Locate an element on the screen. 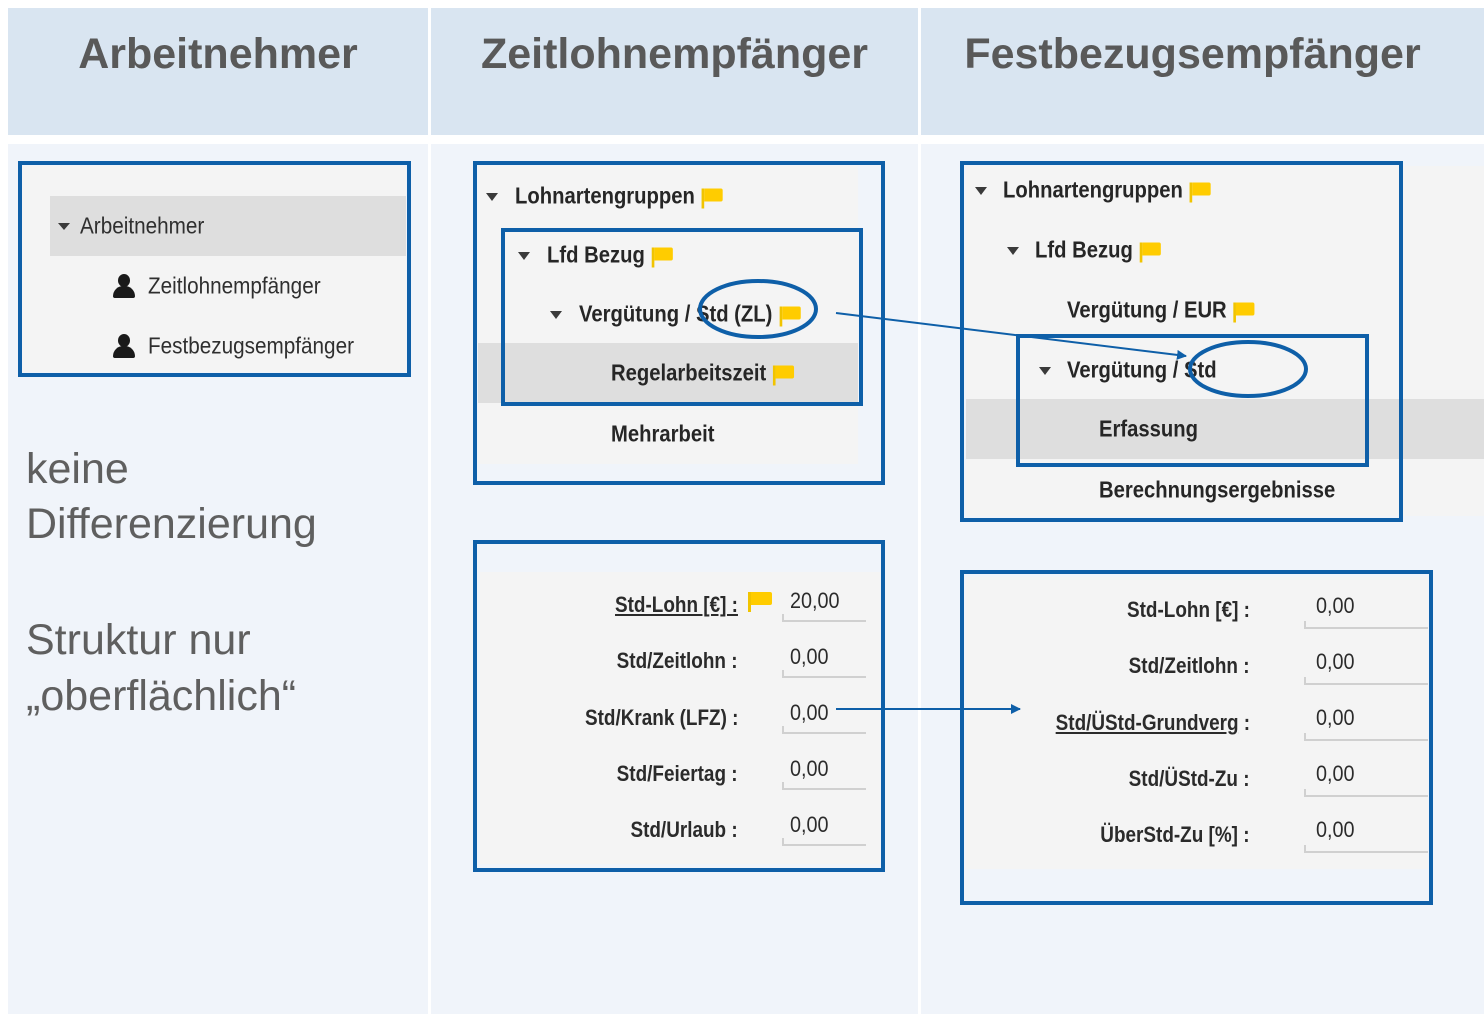  header-arbeitnehmer: Arbeitnehmer is located at coordinates (218, 71).